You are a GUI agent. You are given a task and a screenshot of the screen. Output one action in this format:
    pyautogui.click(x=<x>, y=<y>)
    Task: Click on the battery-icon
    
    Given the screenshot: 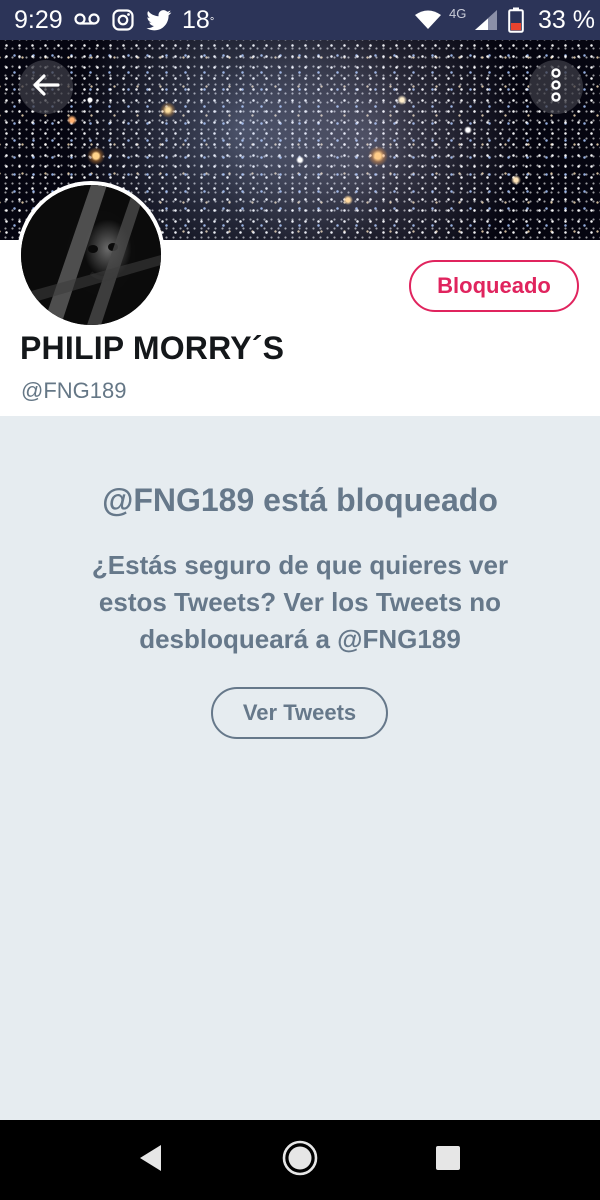 What is the action you would take?
    pyautogui.click(x=516, y=22)
    